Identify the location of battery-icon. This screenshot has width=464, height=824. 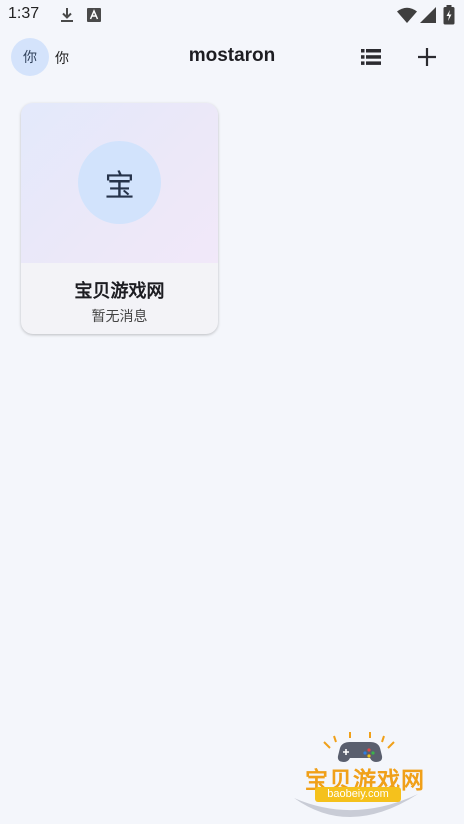
(449, 15).